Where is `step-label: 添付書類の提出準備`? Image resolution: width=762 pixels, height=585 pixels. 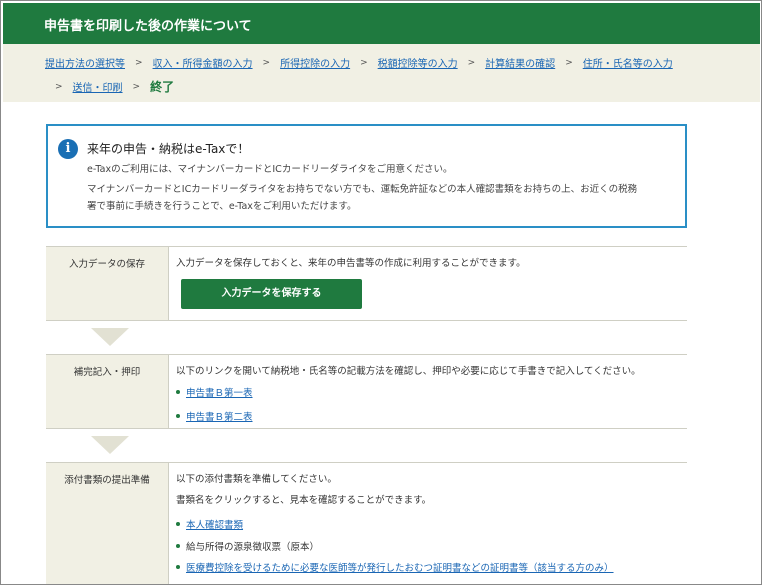 step-label: 添付書類の提出準備 is located at coordinates (107, 523).